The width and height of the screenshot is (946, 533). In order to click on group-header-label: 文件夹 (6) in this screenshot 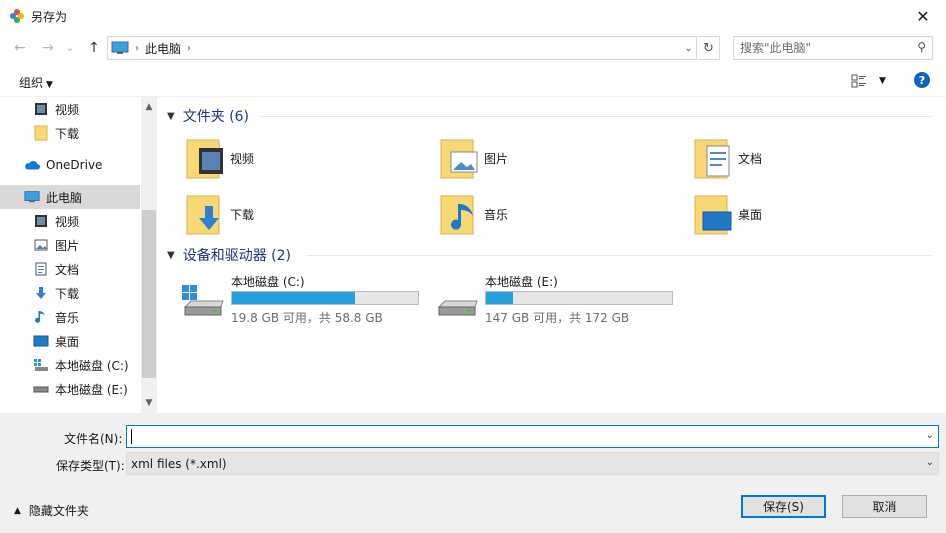, I will do `click(215, 117)`.